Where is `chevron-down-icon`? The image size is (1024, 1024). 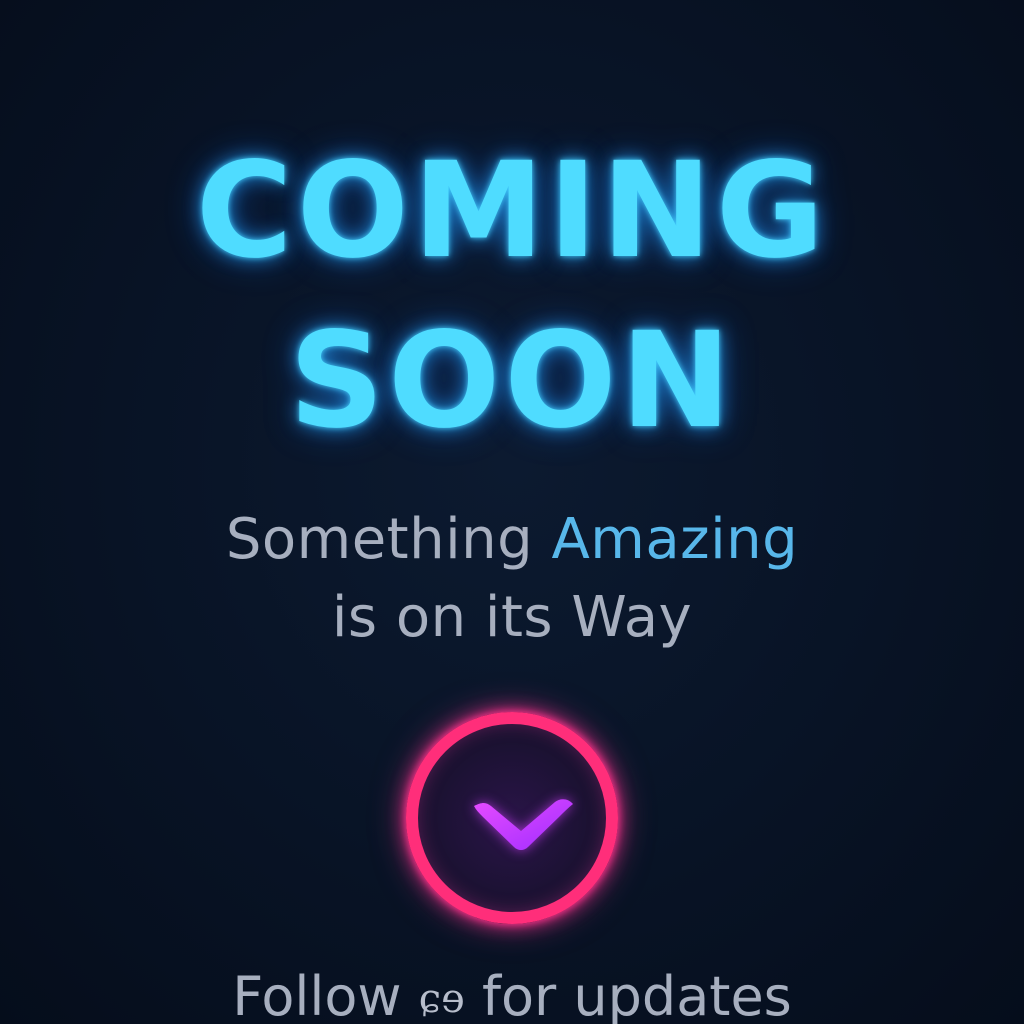
chevron-down-icon is located at coordinates (523, 824).